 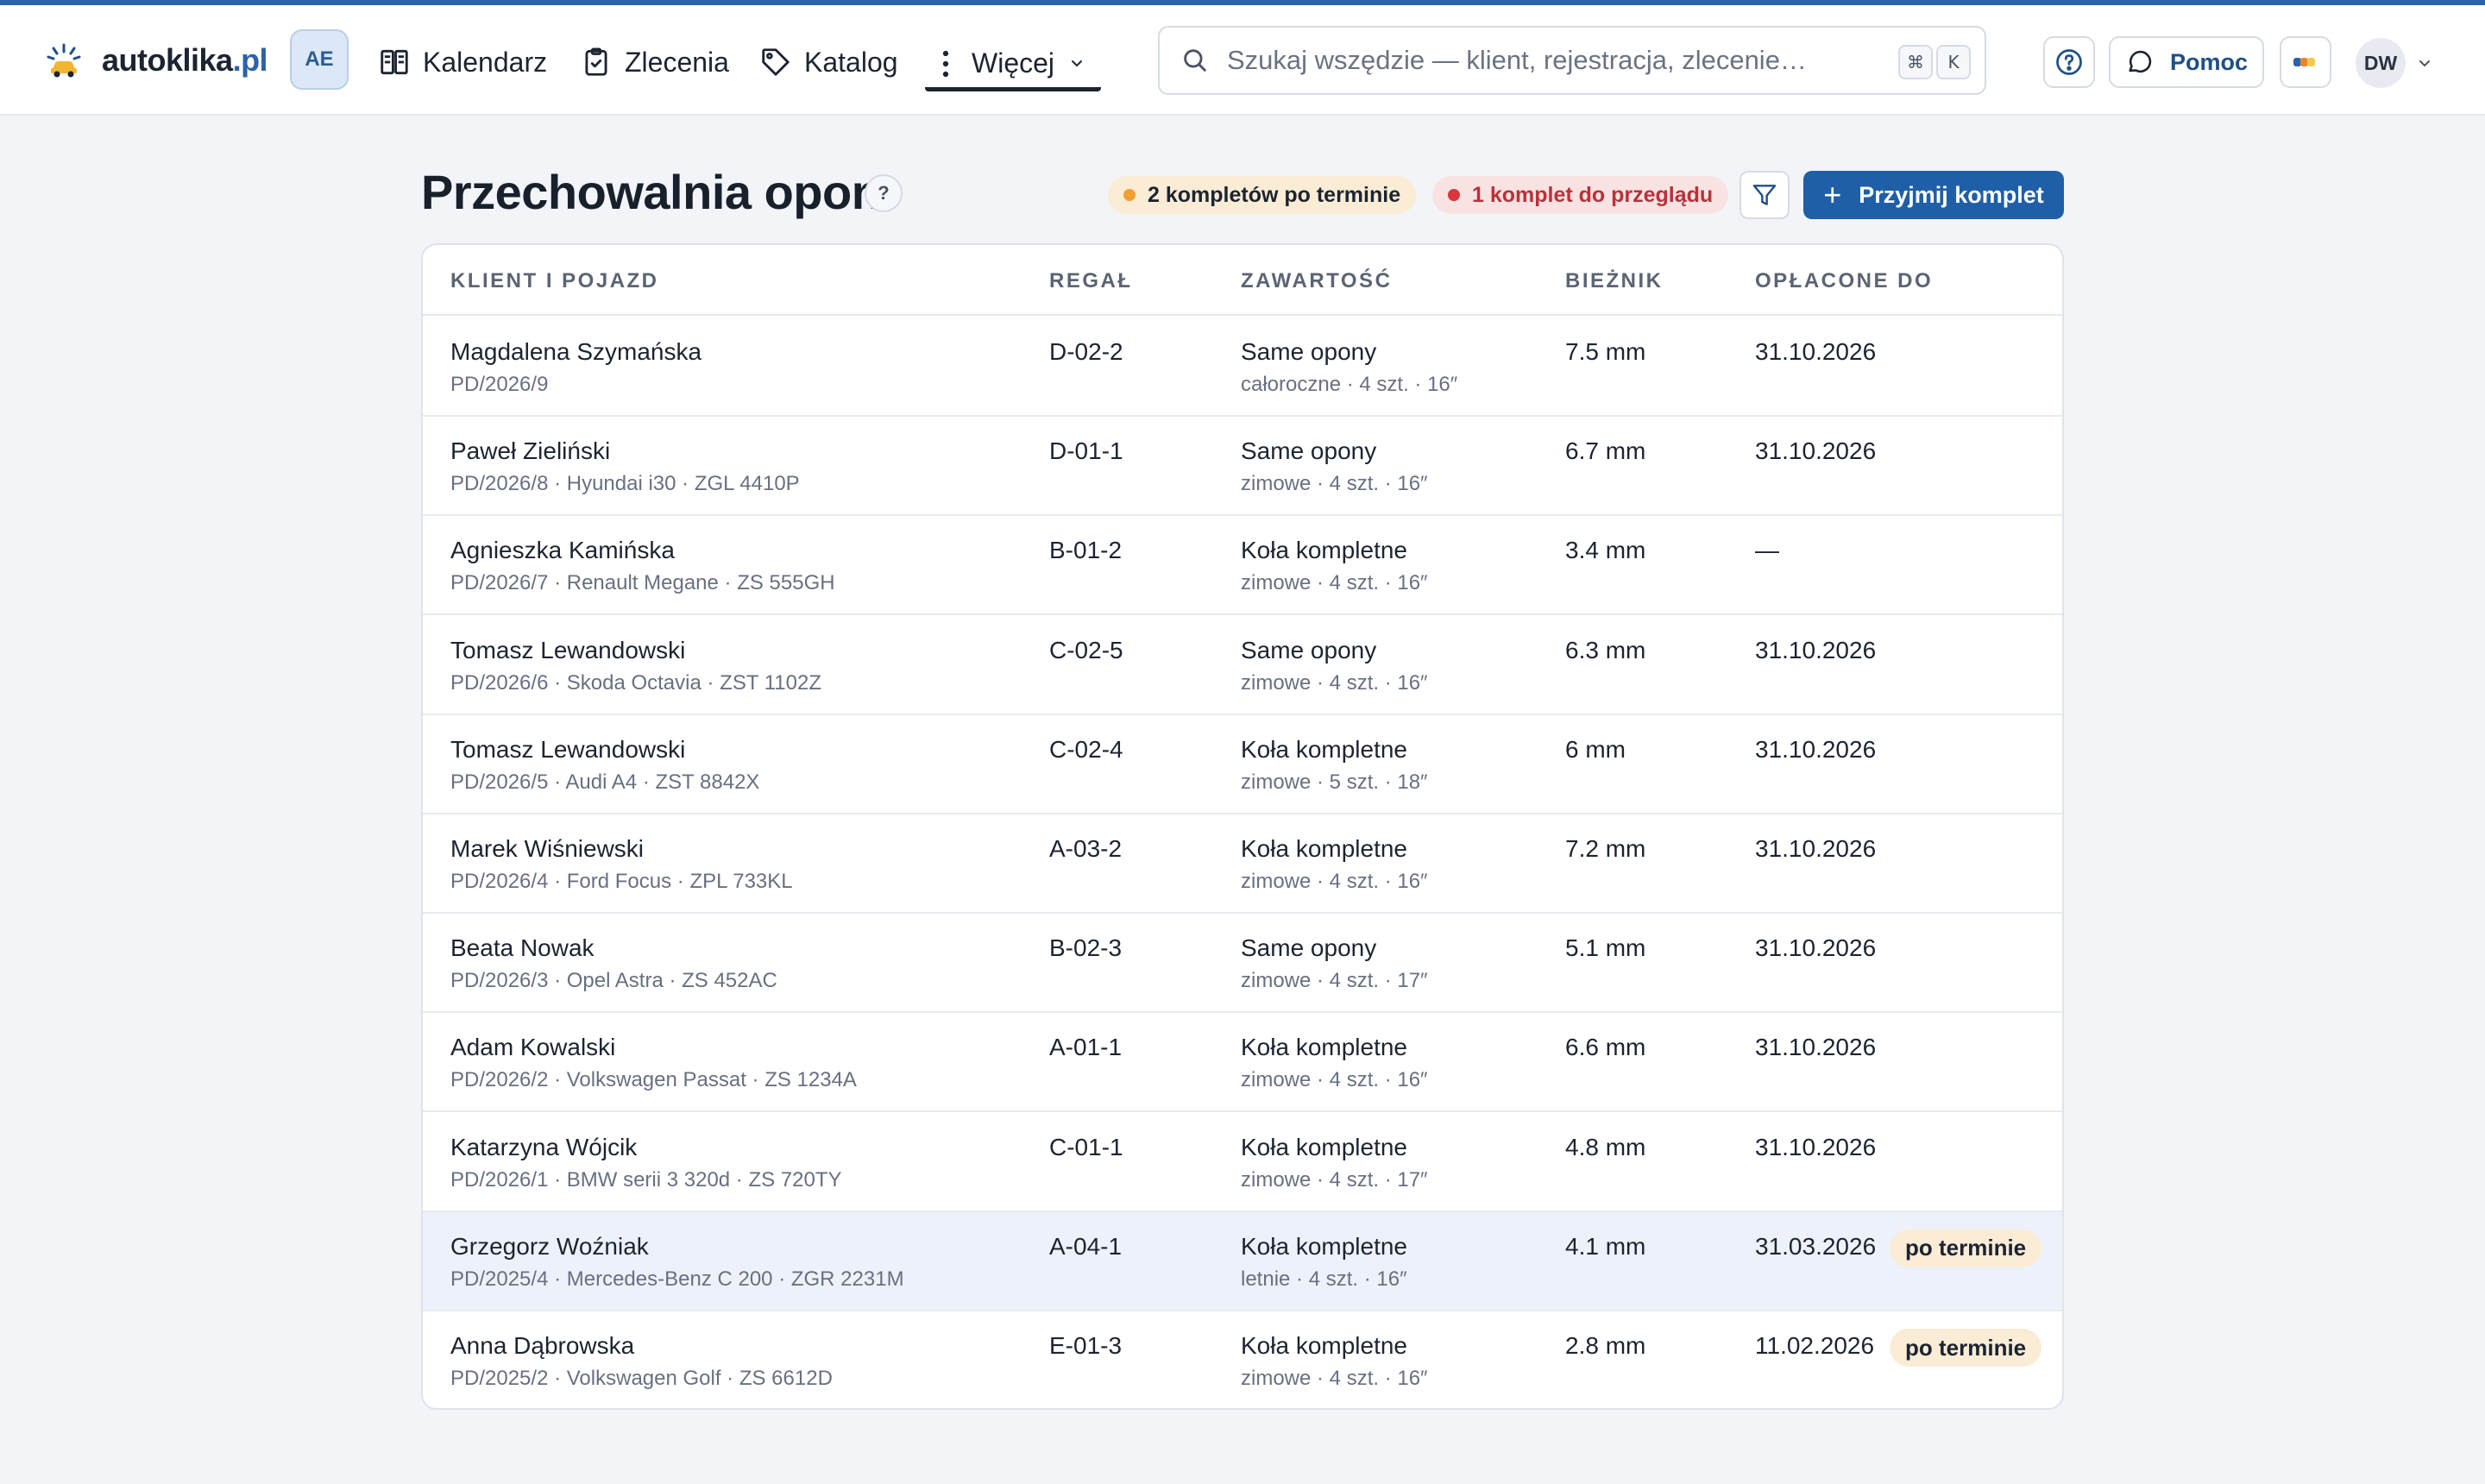 I want to click on tread-depth: 3.4 mm, so click(x=1605, y=550).